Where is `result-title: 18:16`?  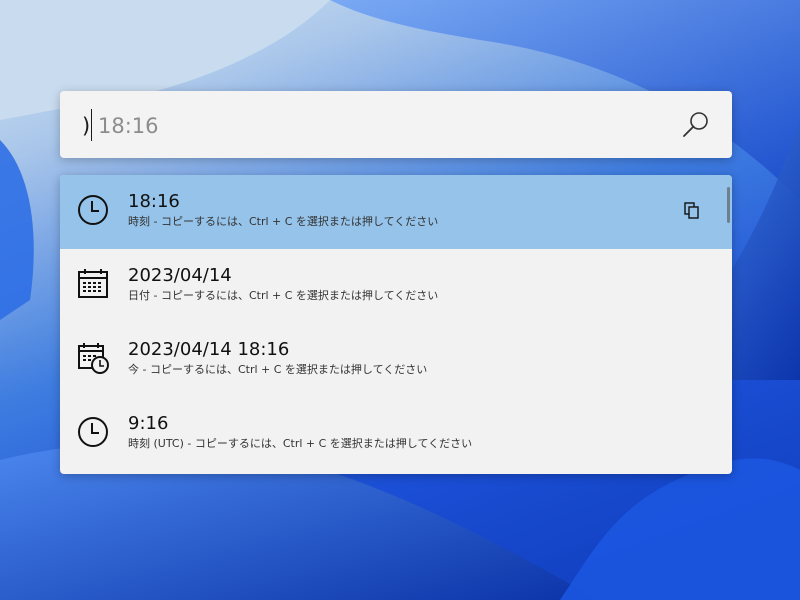 result-title: 18:16 is located at coordinates (154, 201).